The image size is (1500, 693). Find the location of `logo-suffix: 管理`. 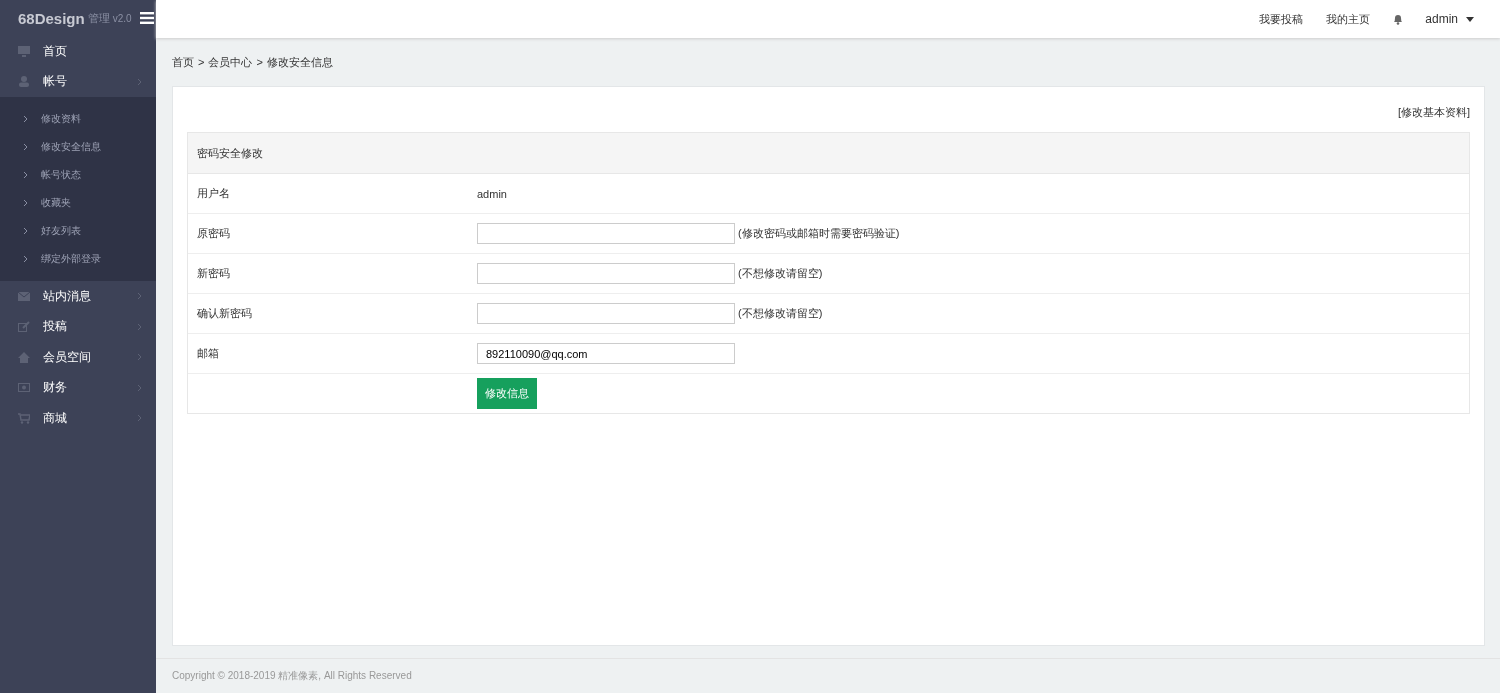

logo-suffix: 管理 is located at coordinates (98, 18).